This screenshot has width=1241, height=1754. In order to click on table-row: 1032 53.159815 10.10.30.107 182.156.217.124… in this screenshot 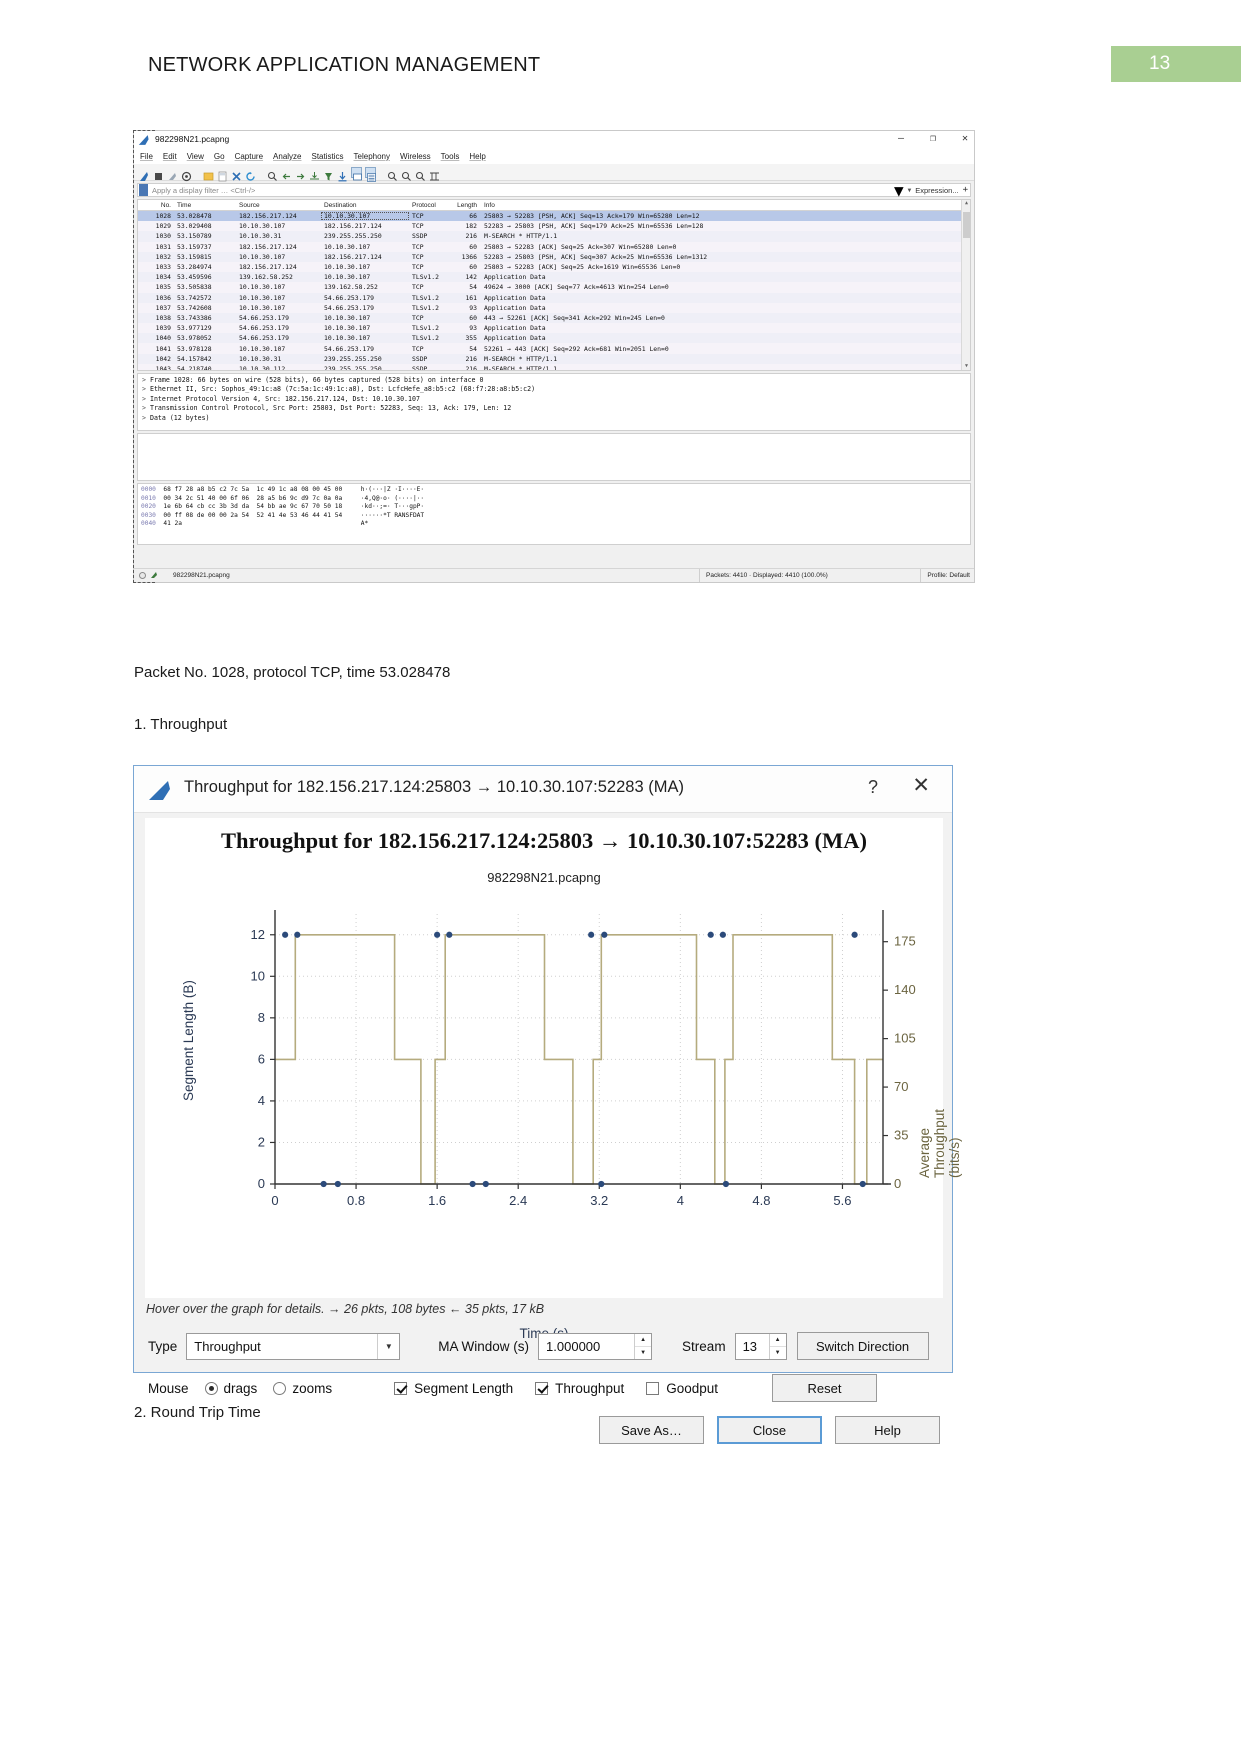, I will do `click(554, 256)`.